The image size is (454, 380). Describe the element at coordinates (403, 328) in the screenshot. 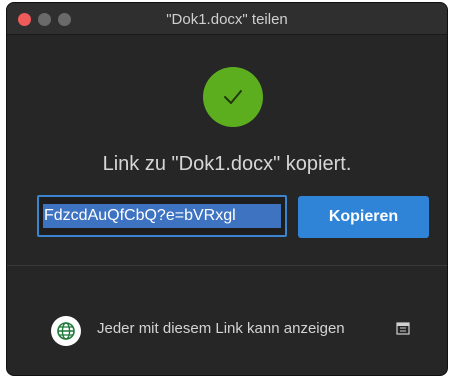

I see `calendar-icon` at that location.